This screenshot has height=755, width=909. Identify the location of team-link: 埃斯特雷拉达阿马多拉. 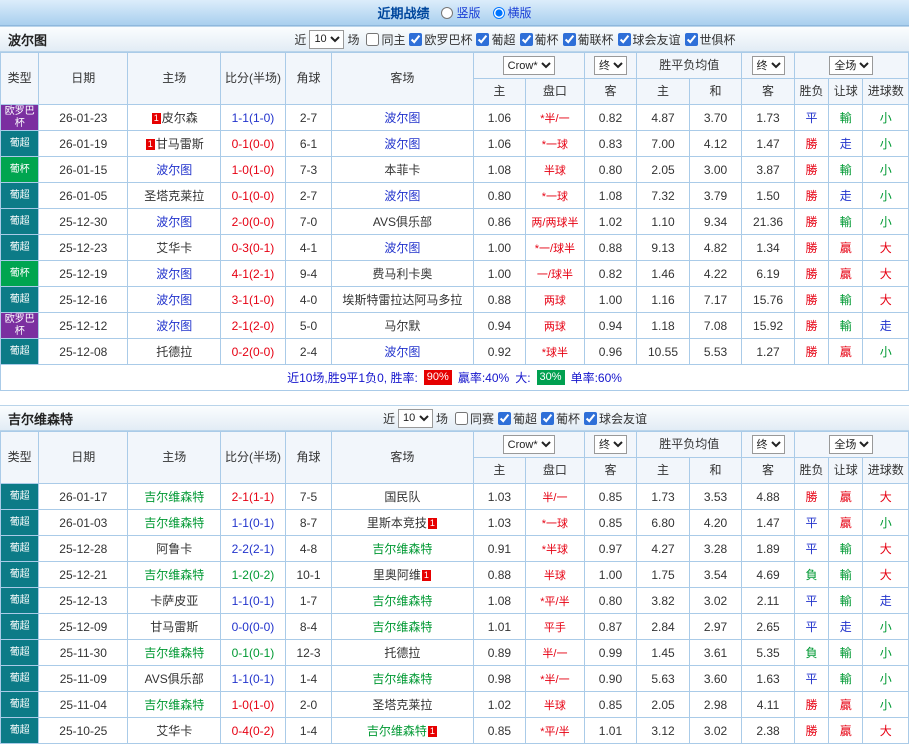
(402, 300).